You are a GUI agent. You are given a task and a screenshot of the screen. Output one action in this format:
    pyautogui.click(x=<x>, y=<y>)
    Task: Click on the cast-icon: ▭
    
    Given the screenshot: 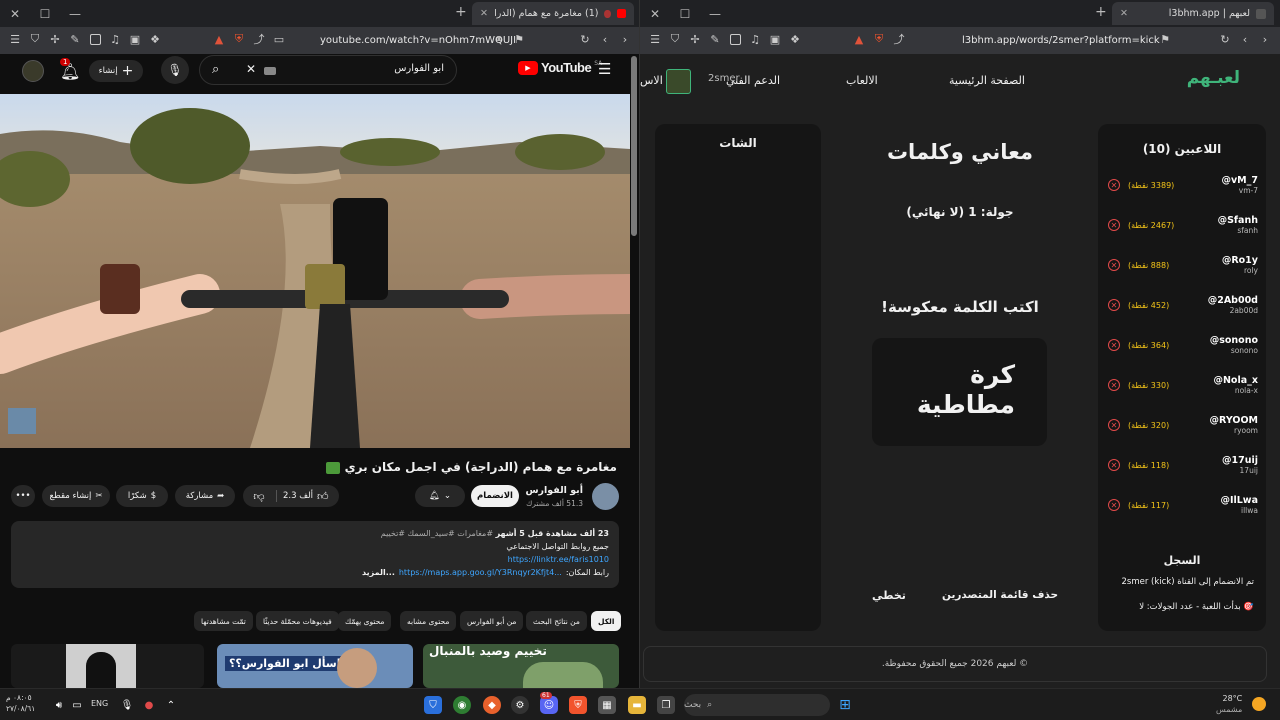 What is the action you would take?
    pyautogui.click(x=279, y=39)
    